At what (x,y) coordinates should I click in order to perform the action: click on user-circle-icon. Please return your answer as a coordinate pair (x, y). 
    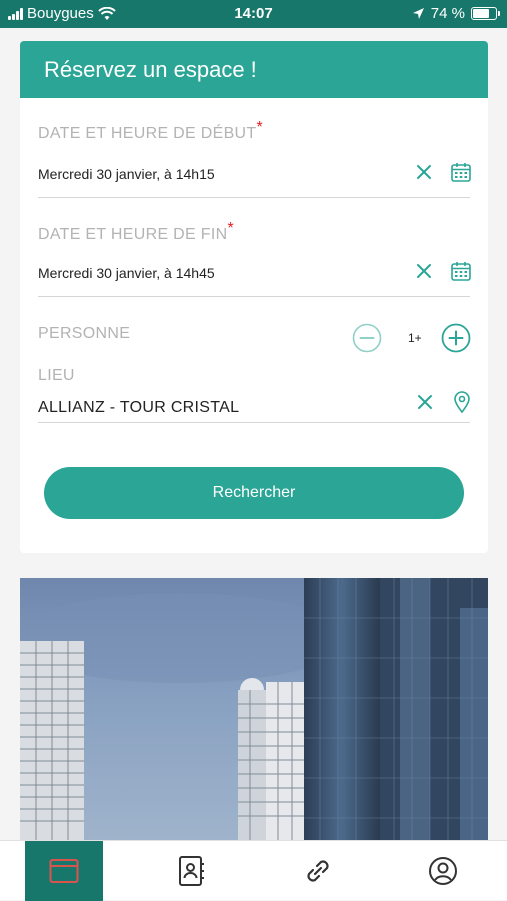
    Looking at the image, I should click on (443, 871).